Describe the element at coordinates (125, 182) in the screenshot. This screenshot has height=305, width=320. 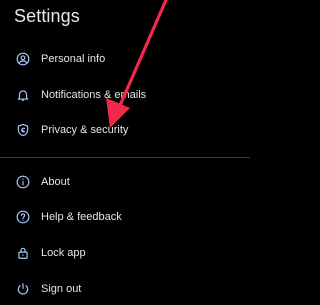
I see `menu-item-about: About` at that location.